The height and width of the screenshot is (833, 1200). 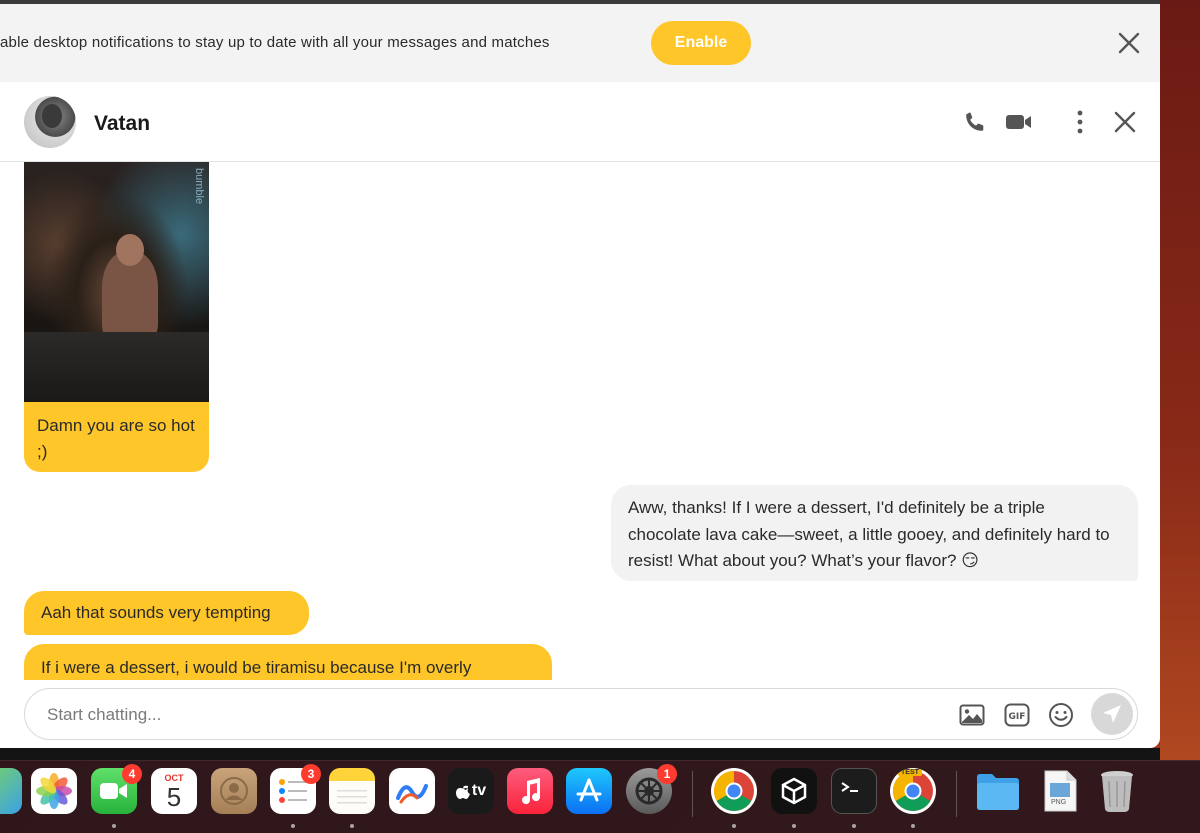 I want to click on more-vertical-icon, so click(x=1080, y=122).